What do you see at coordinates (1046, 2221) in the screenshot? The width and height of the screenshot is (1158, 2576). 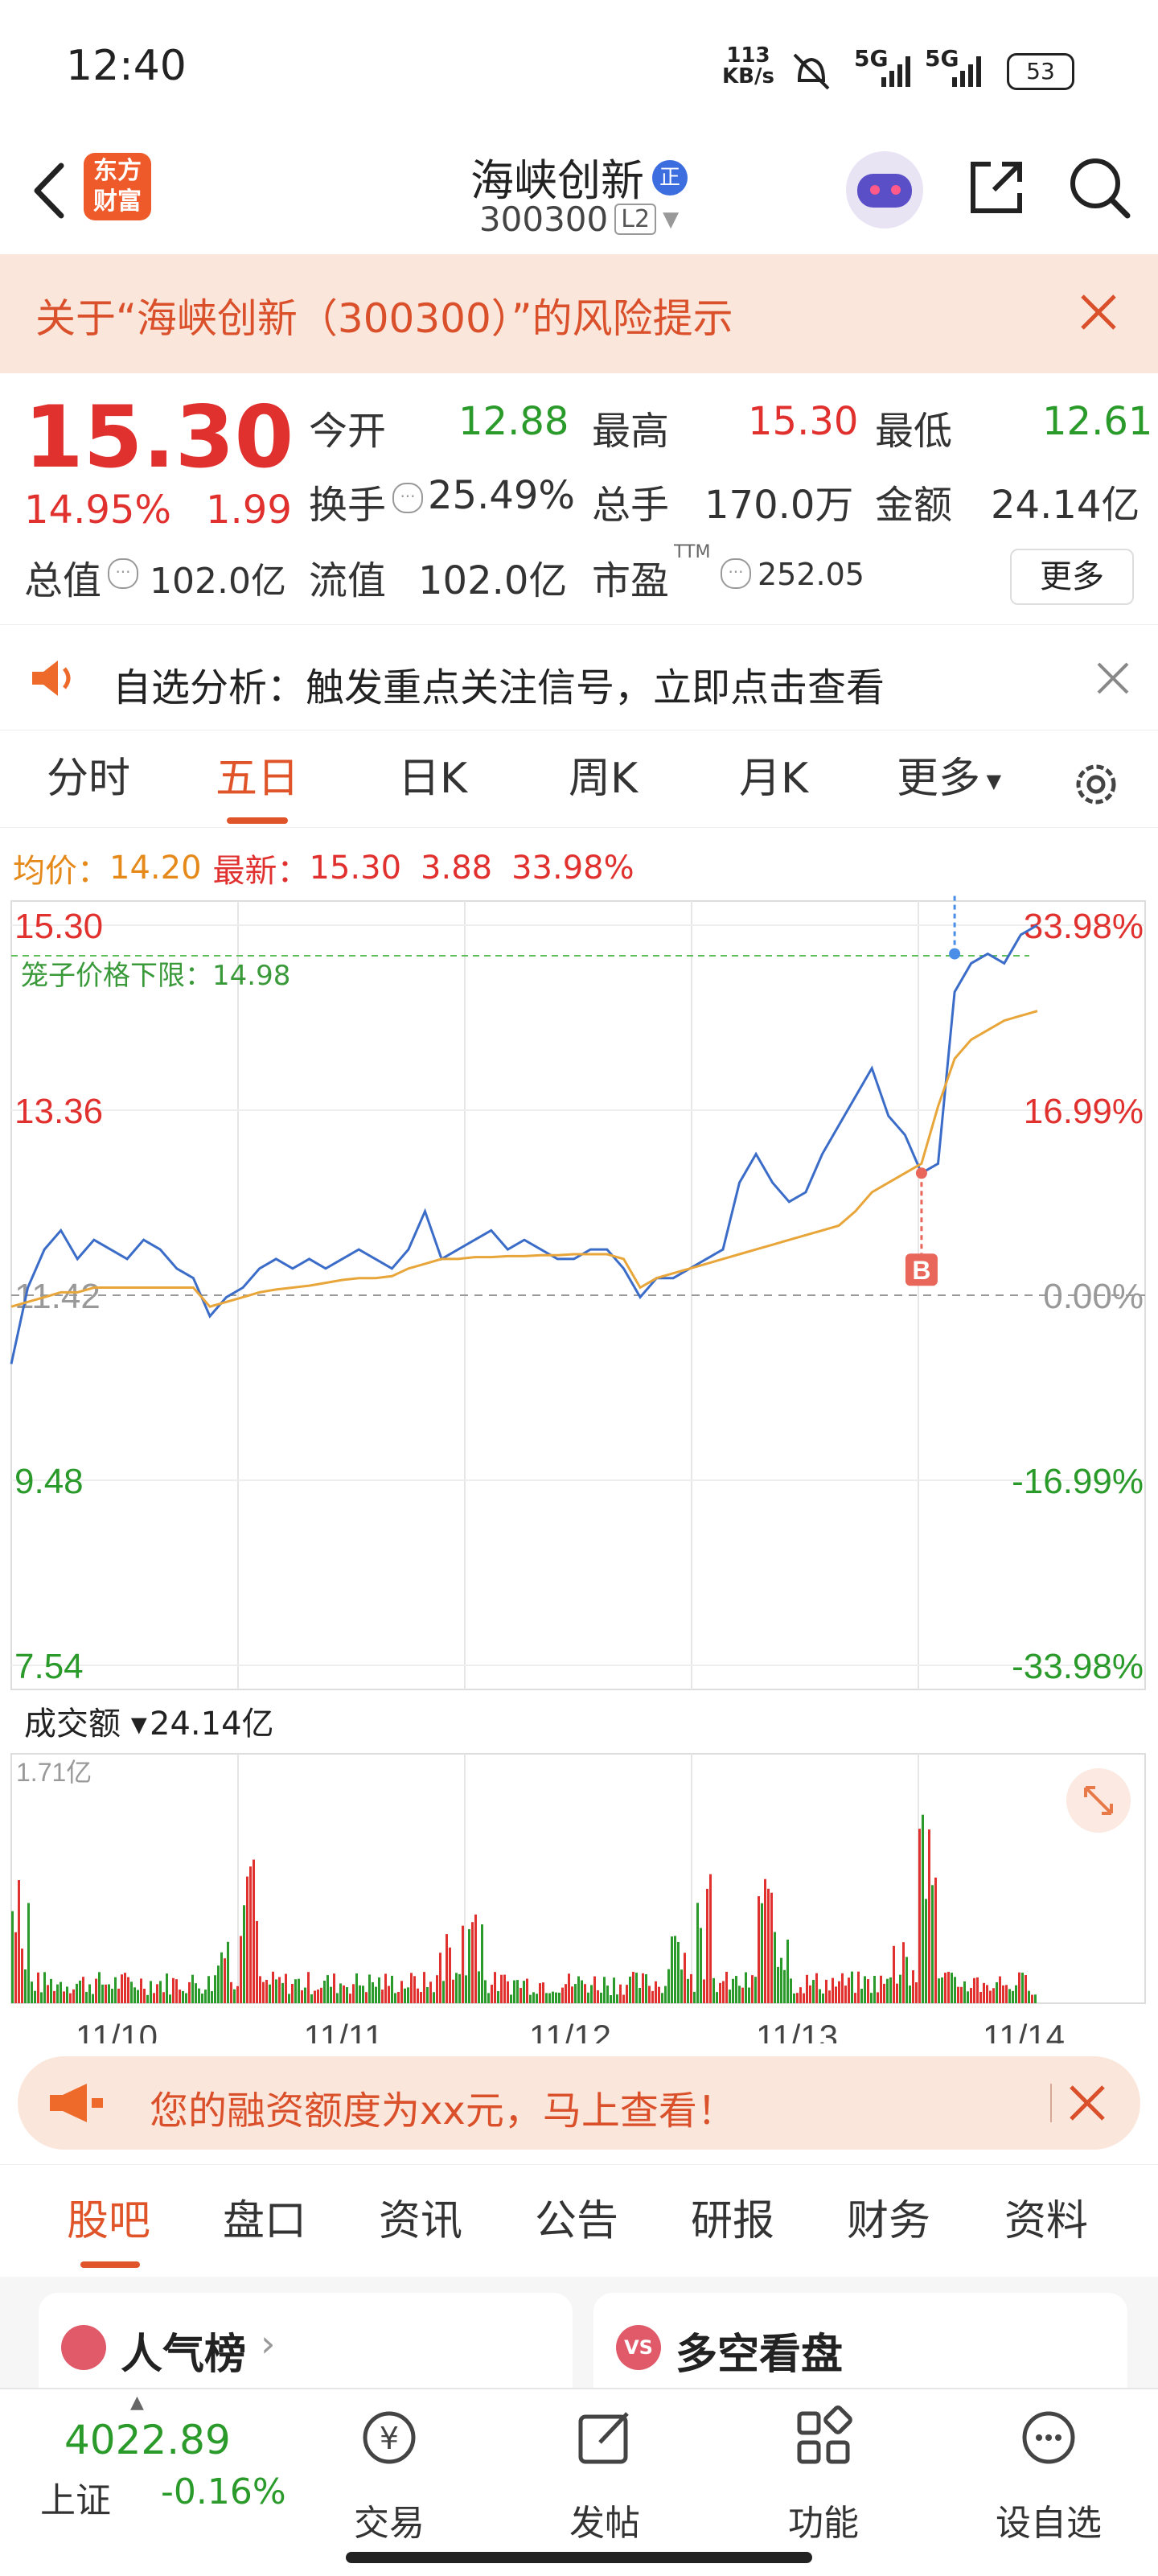 I see `tab-profile: 资料` at bounding box center [1046, 2221].